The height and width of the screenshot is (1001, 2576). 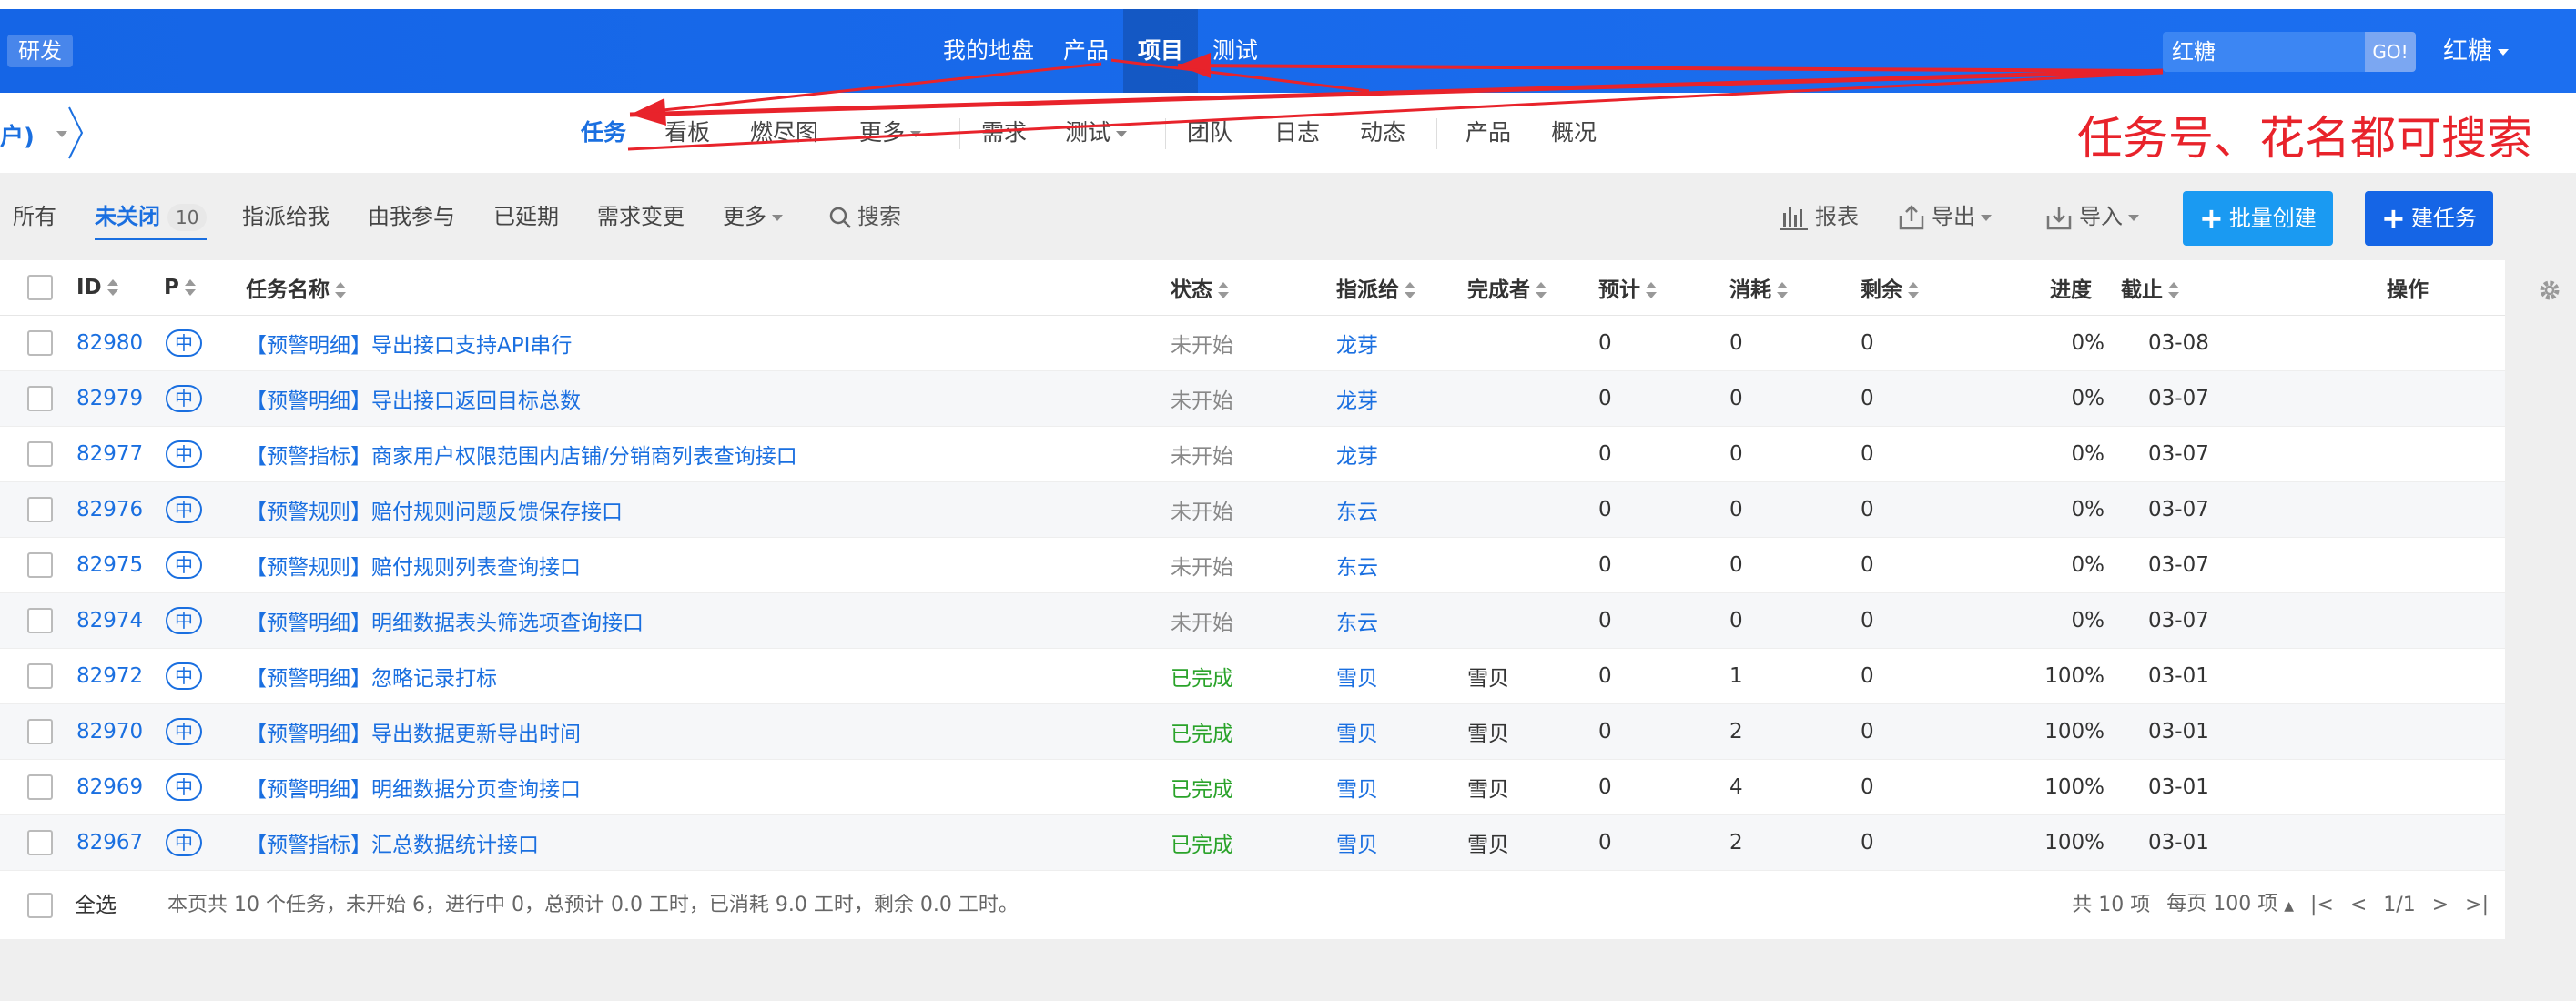 I want to click on col-pri: P, so click(x=205, y=288).